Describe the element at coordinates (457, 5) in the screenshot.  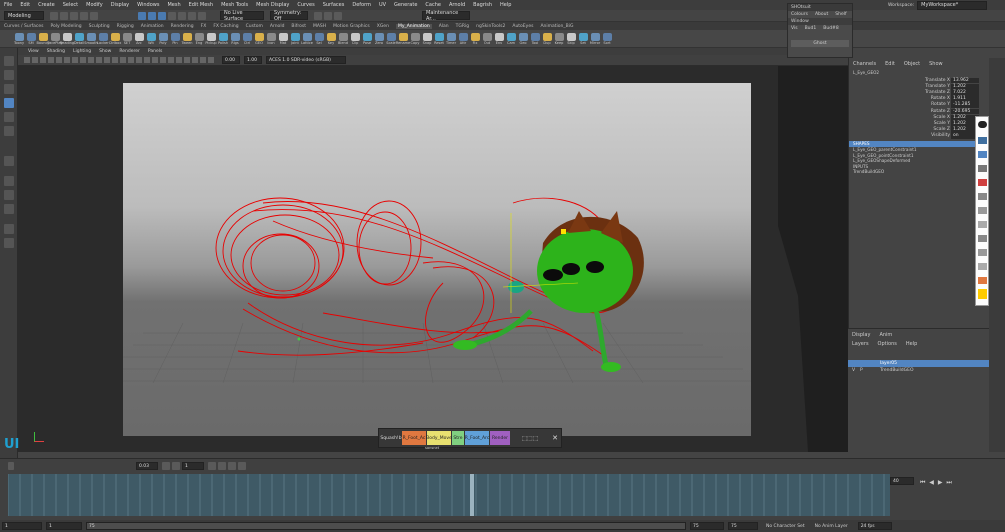
I see `menu-arnold: Arnold` at that location.